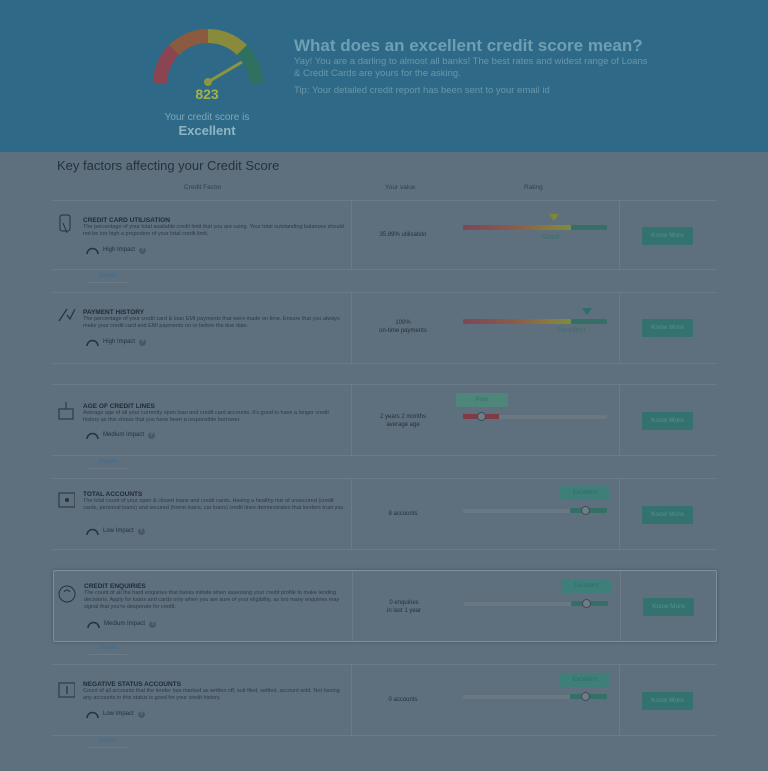  Describe the element at coordinates (132, 684) in the screenshot. I see `factor-title: NEGATIVE STATUS ACCOUNTS` at that location.